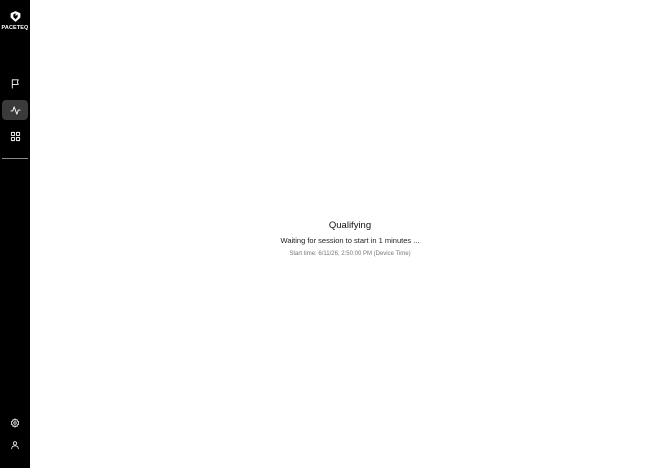  I want to click on settings-button, so click(15, 423).